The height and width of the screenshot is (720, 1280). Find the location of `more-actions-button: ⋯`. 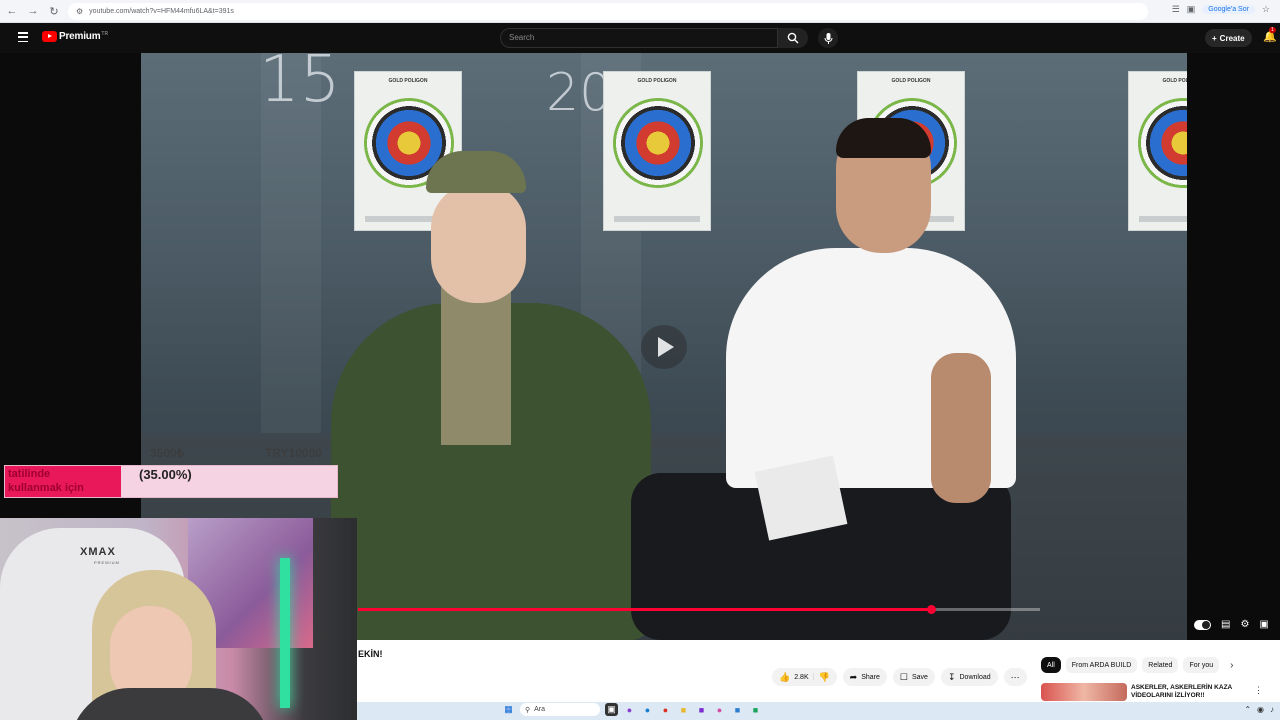

more-actions-button: ⋯ is located at coordinates (1015, 677).